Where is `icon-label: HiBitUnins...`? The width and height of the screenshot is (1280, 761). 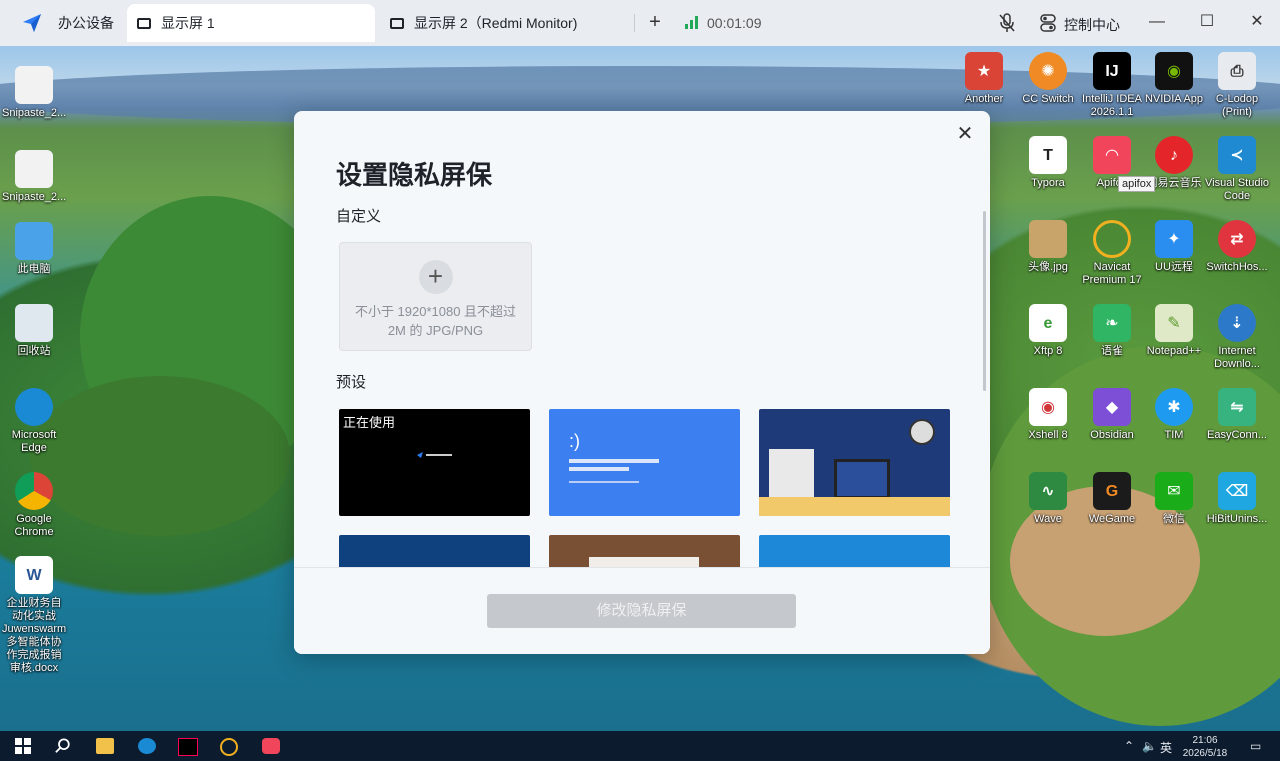
icon-label: HiBitUnins... is located at coordinates (1237, 519).